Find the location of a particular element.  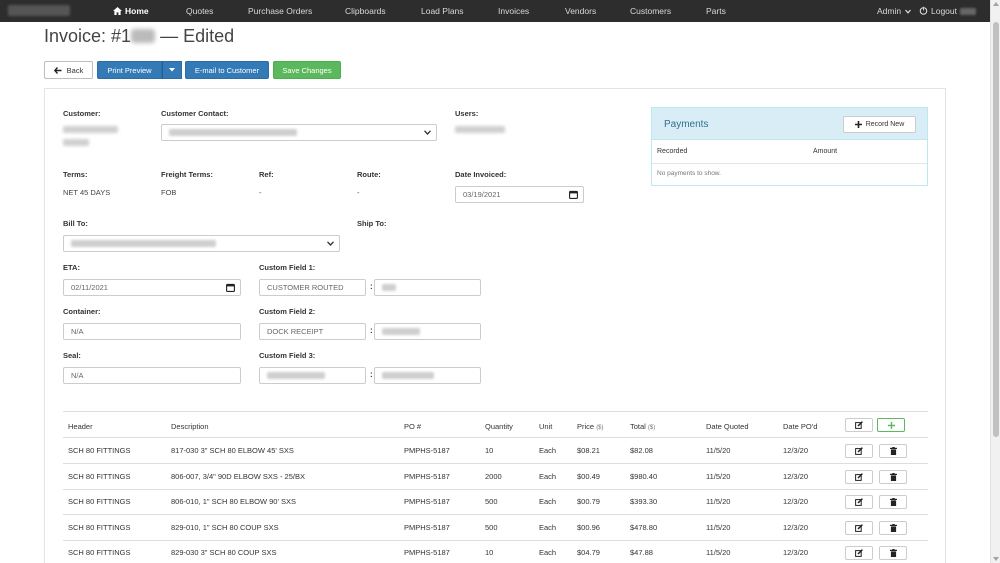

nav-clipboards: Clipboards is located at coordinates (365, 11).